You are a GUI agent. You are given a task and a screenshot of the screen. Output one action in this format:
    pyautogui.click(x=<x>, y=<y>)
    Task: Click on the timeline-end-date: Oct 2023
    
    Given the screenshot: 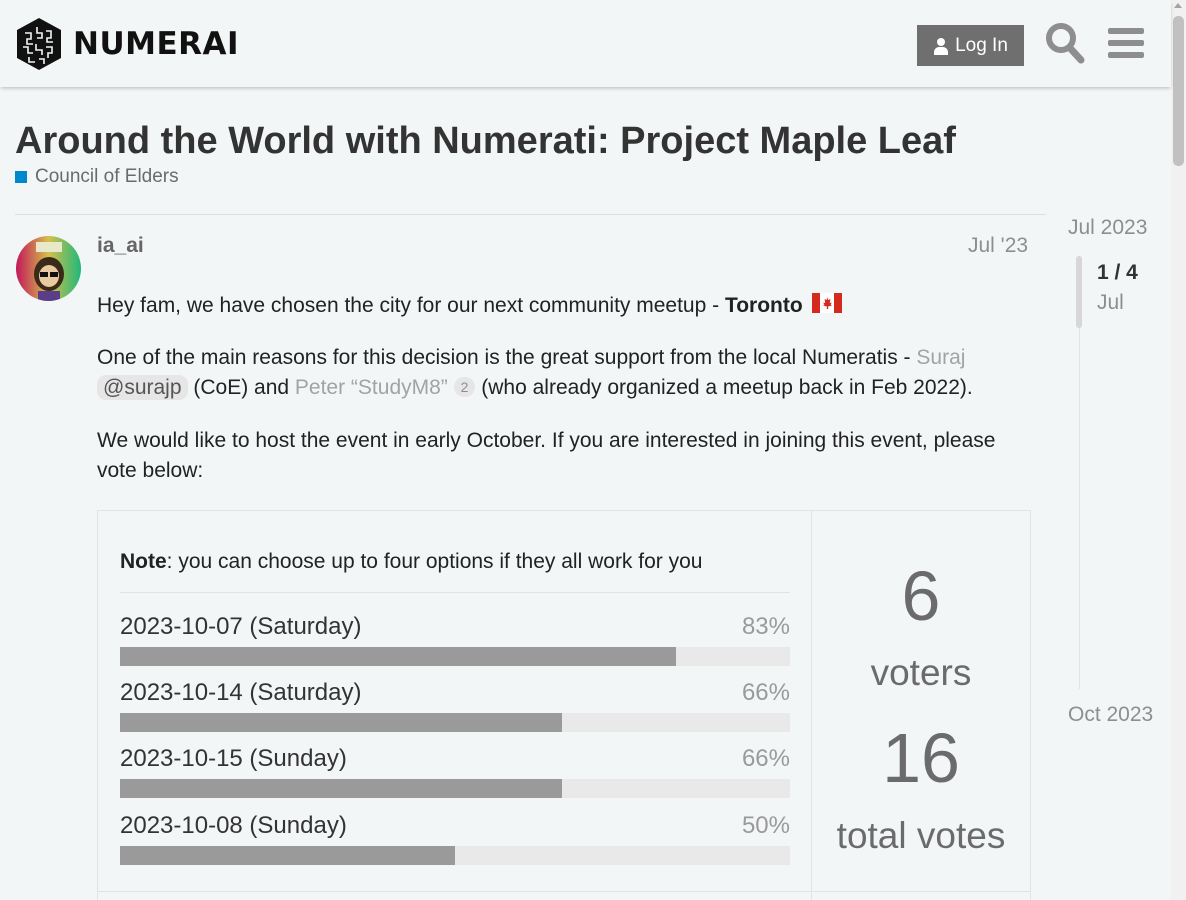 What is the action you would take?
    pyautogui.click(x=1110, y=715)
    